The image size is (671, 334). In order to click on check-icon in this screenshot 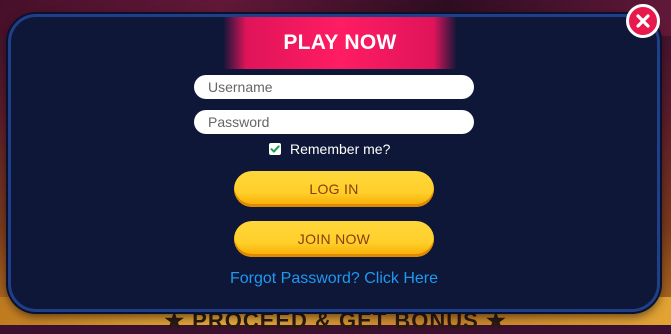, I will do `click(275, 149)`.